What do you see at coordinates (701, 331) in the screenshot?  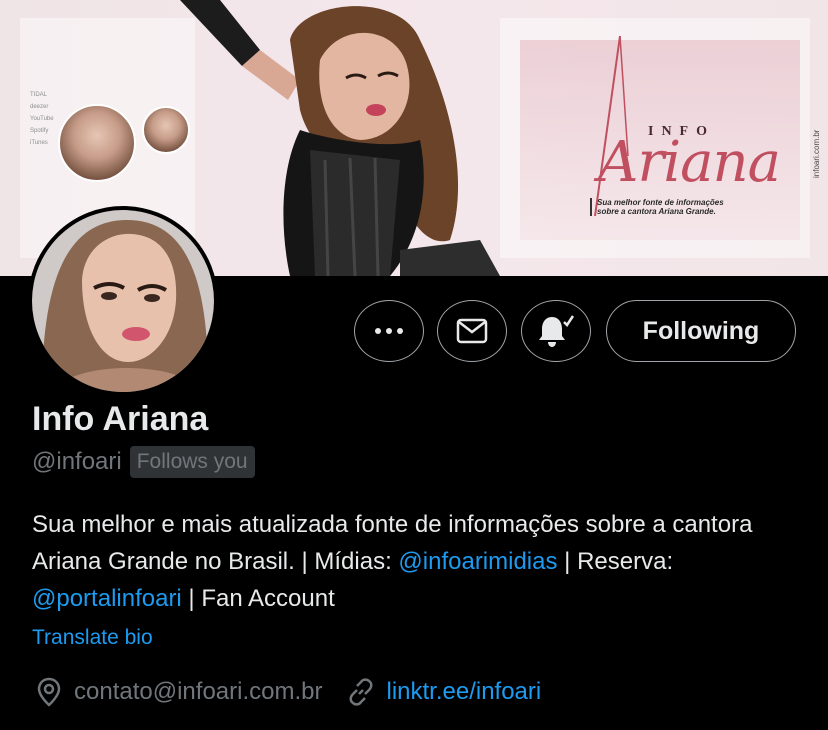 I see `following-button: Following` at bounding box center [701, 331].